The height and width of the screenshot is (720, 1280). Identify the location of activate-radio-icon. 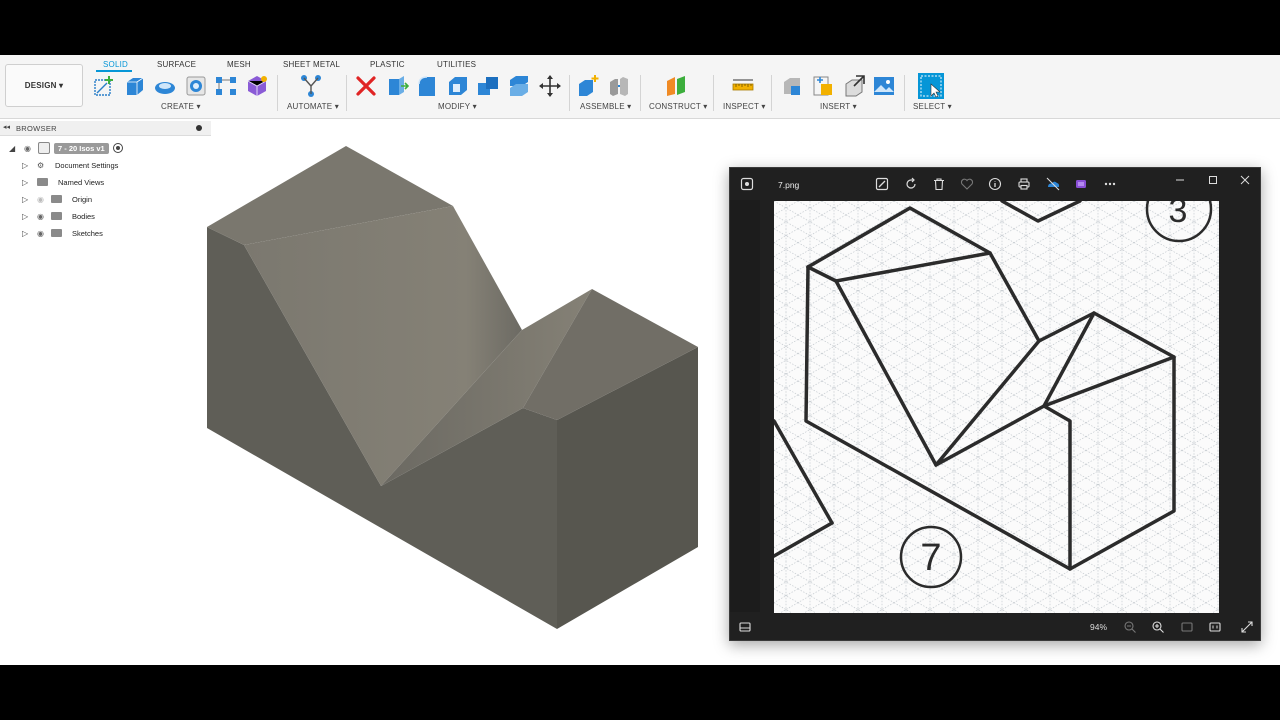
(117, 148).